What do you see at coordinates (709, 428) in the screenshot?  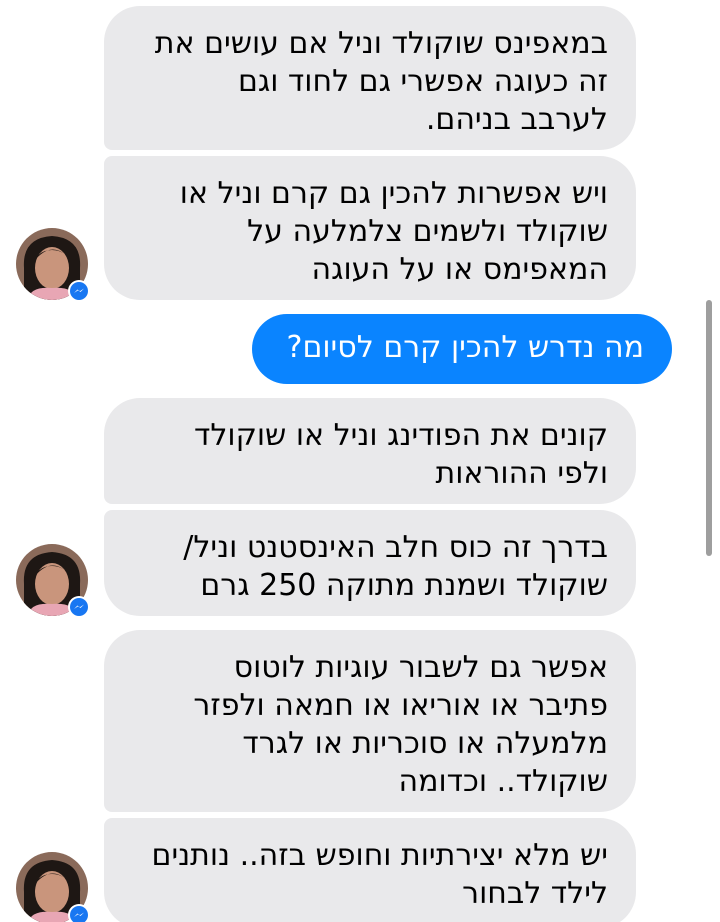 I see `scrollbar` at bounding box center [709, 428].